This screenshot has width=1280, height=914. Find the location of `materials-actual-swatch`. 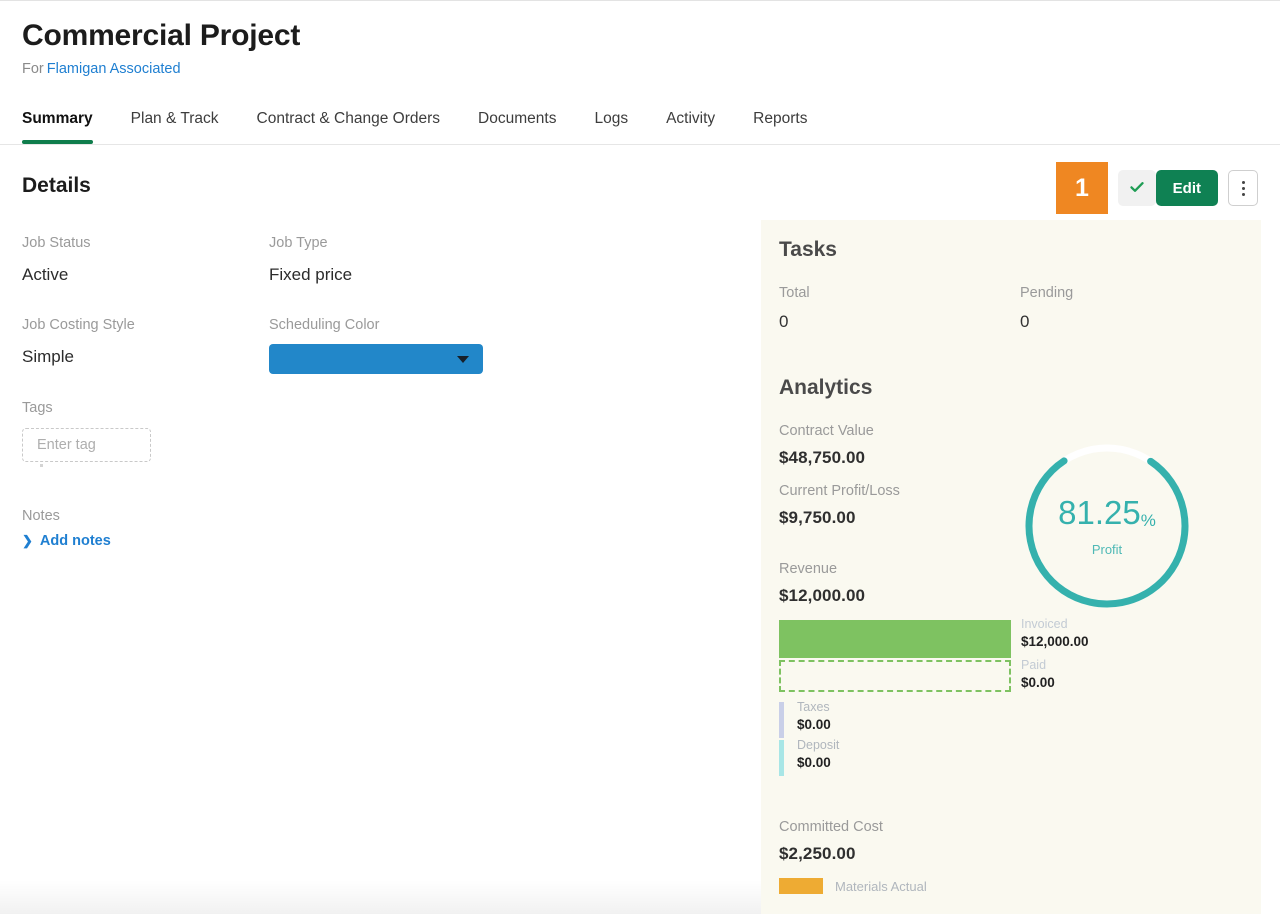

materials-actual-swatch is located at coordinates (801, 886).